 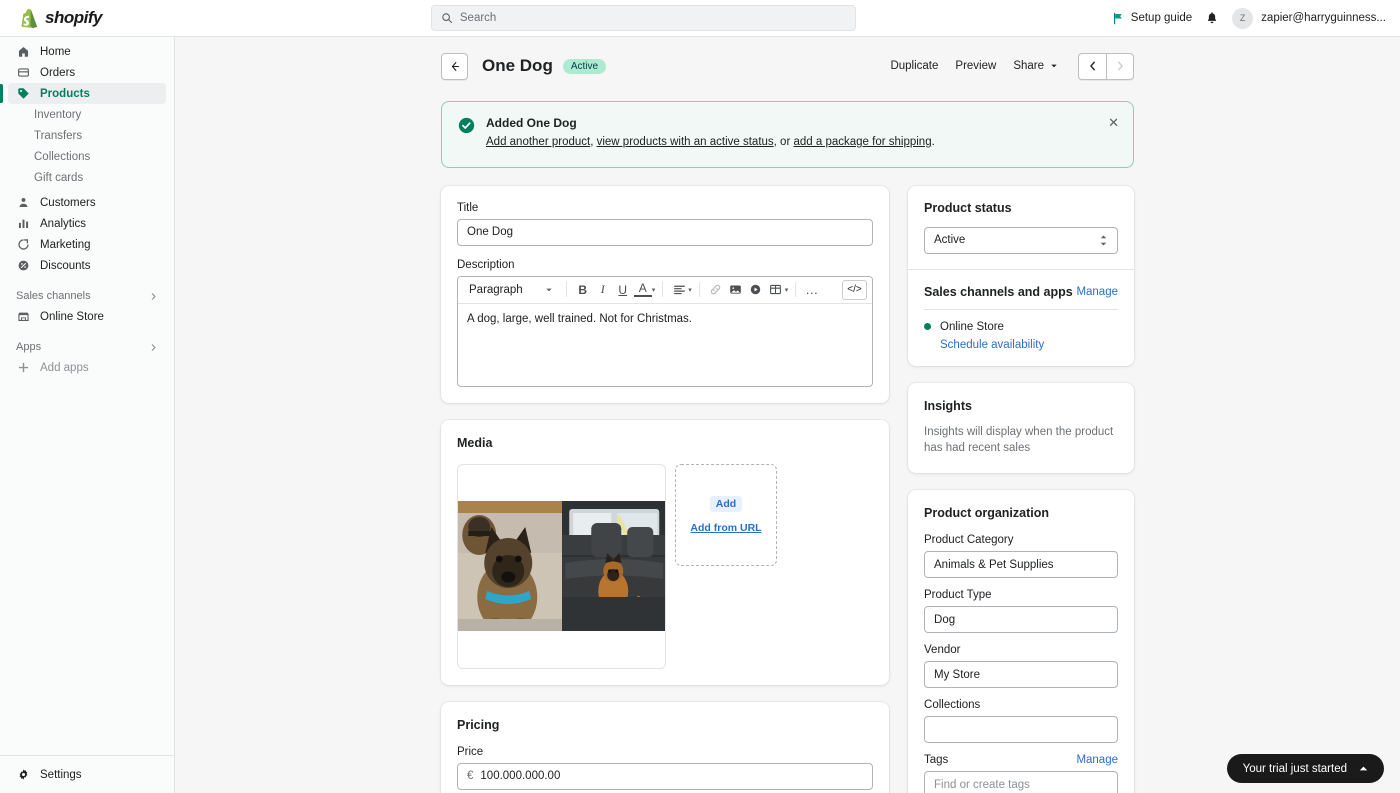 I want to click on add-from-url-link: Add from URL, so click(x=725, y=528).